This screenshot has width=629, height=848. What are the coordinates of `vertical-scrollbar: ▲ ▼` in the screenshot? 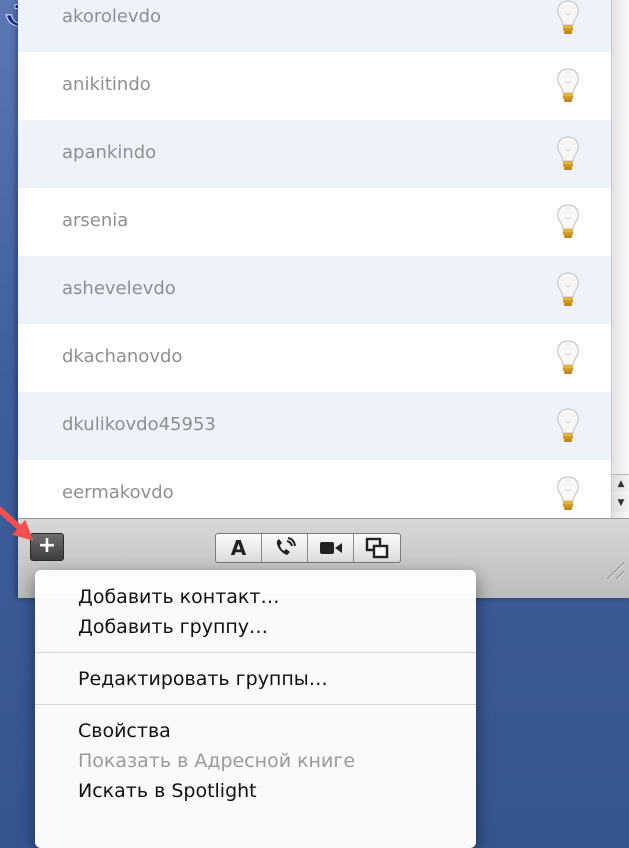 It's located at (620, 259).